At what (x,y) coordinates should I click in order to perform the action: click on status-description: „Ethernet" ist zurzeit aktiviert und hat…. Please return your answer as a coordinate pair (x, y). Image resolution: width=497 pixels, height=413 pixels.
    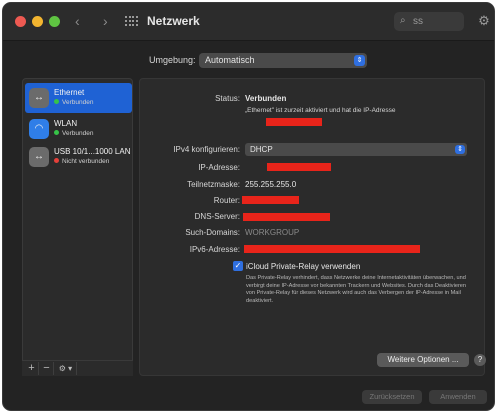
    Looking at the image, I should click on (320, 110).